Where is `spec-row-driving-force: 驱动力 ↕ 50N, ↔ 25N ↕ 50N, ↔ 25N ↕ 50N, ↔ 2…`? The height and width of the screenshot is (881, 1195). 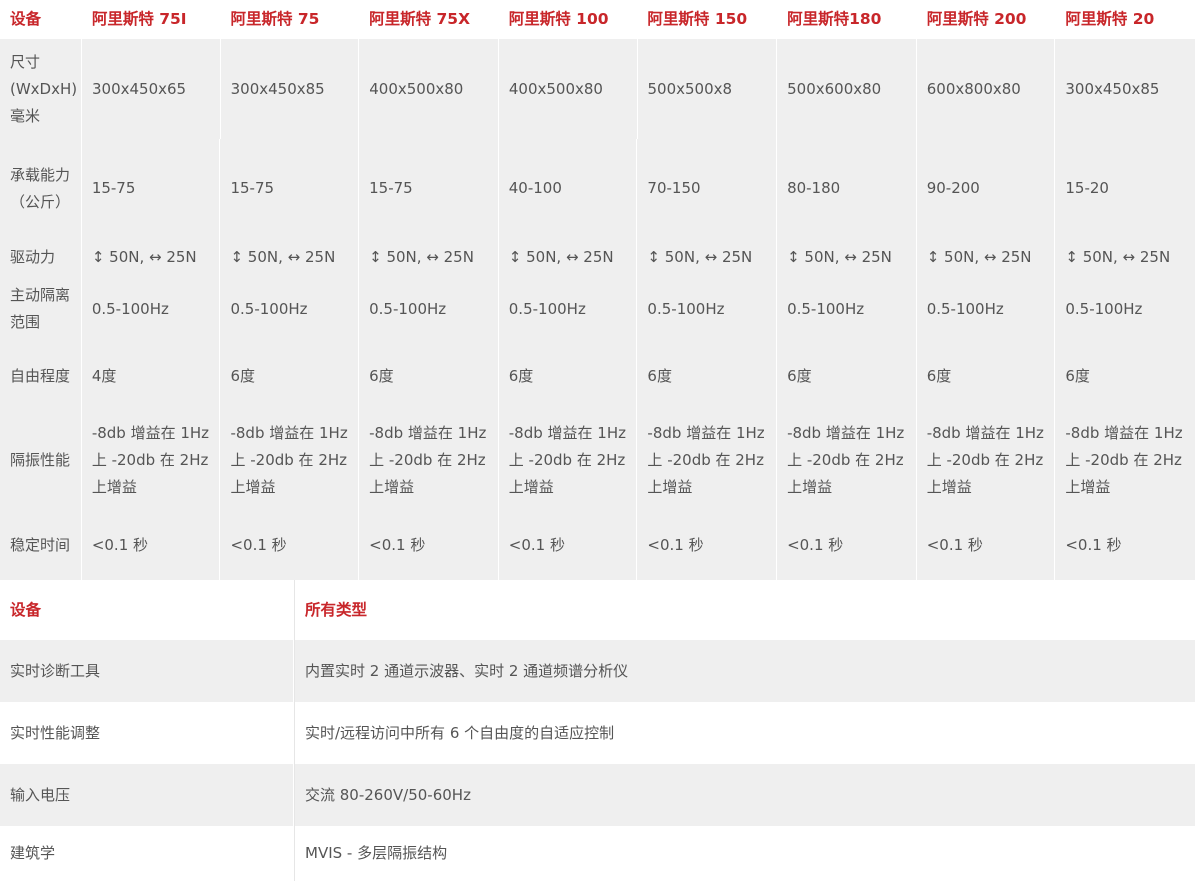
spec-row-driving-force: 驱动力 ↕ 50N, ↔ 25N ↕ 50N, ↔ 25N ↕ 50N, ↔ 2… is located at coordinates (597, 257).